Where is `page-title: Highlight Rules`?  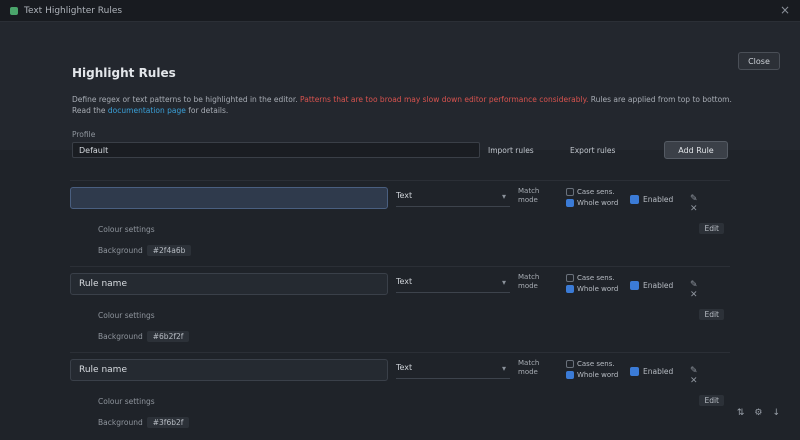
page-title: Highlight Rules is located at coordinates (124, 73).